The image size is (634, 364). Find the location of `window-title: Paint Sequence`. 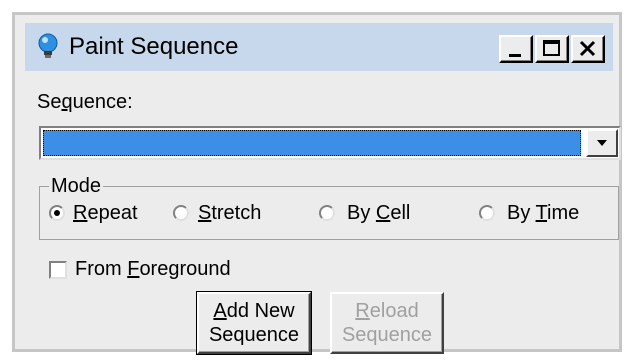

window-title: Paint Sequence is located at coordinates (154, 46).